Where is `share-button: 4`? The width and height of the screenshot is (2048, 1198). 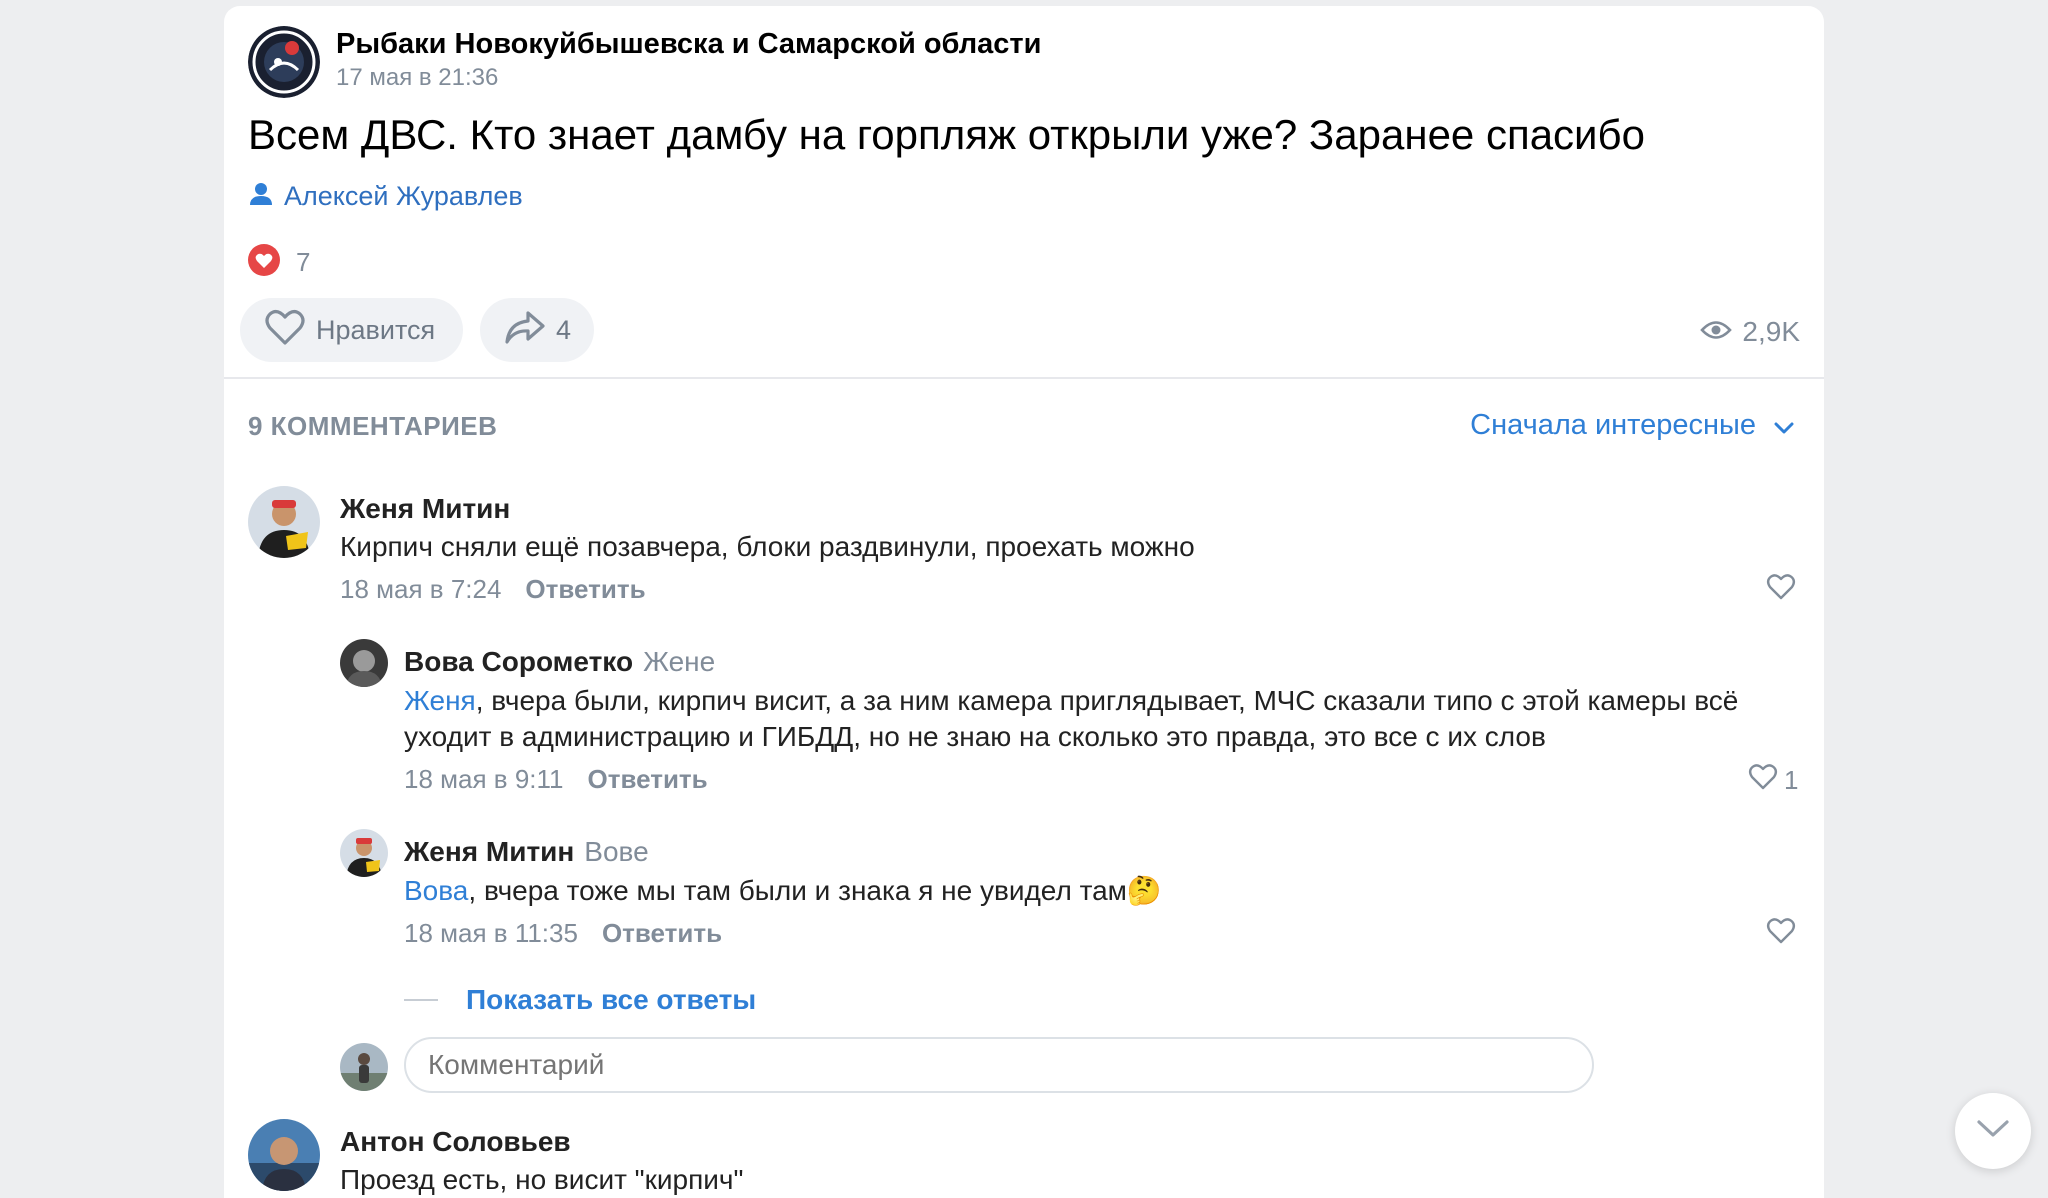 share-button: 4 is located at coordinates (537, 330).